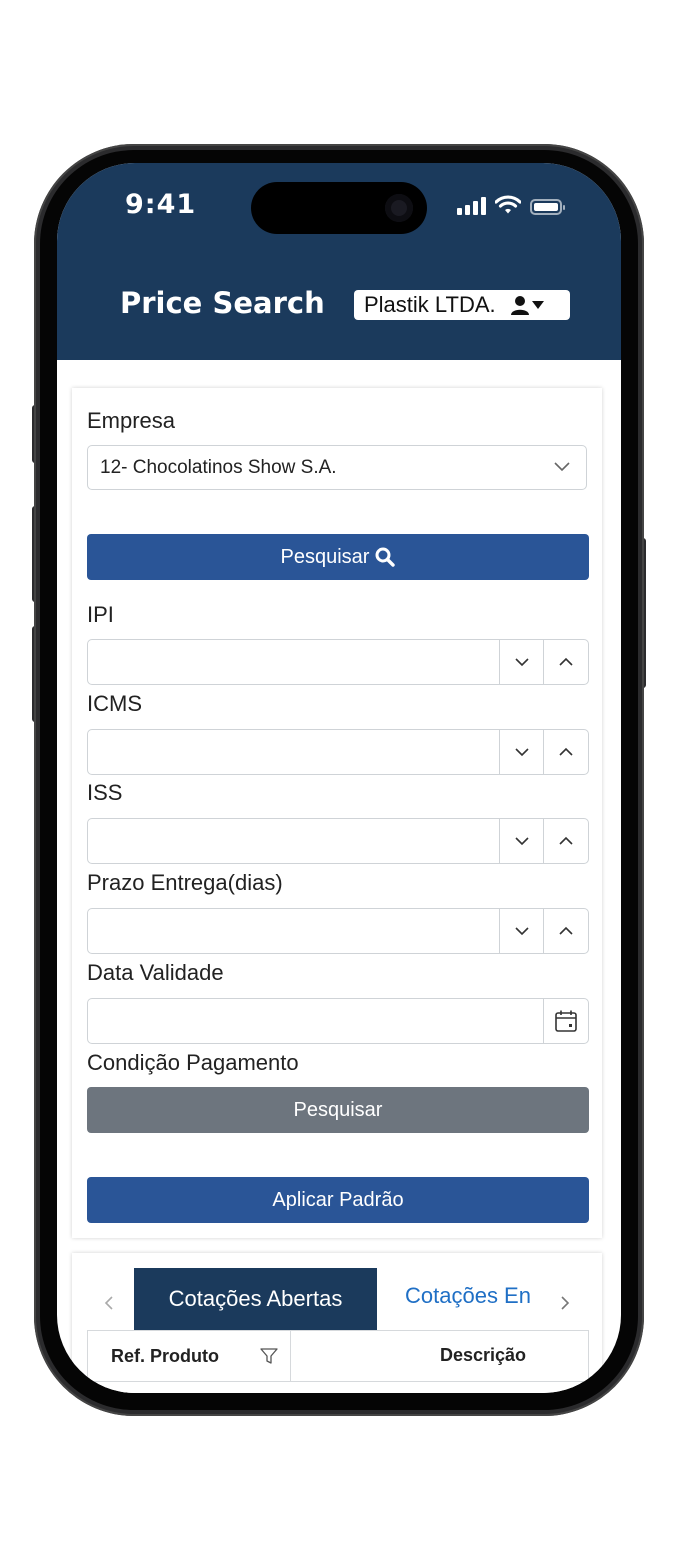 The height and width of the screenshot is (1560, 678). I want to click on column-ref-produto: Ref. Produto, so click(189, 1356).